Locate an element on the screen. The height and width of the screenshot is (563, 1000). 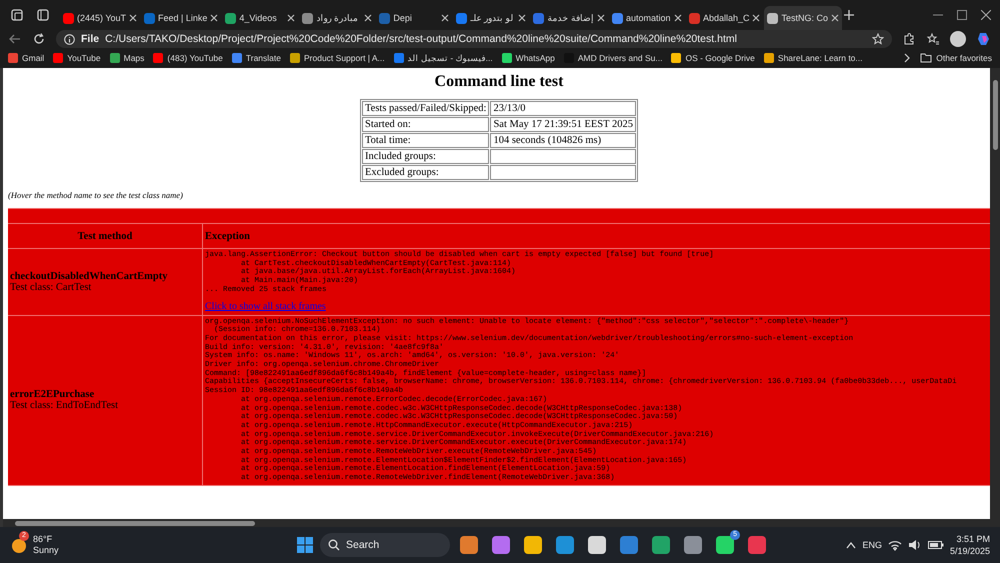
chevron-icon is located at coordinates (907, 58).